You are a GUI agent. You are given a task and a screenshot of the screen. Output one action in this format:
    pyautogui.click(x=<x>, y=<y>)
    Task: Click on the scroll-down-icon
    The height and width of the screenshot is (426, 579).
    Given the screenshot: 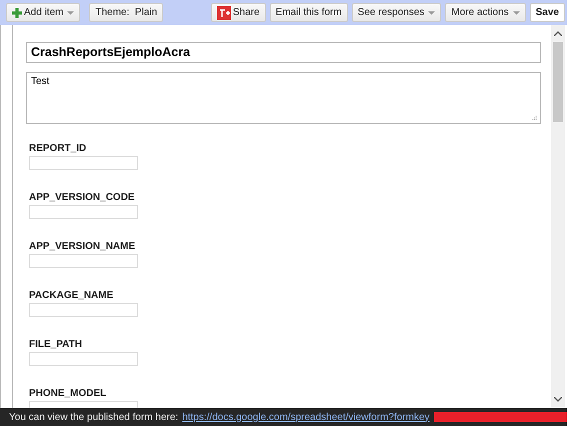 What is the action you would take?
    pyautogui.click(x=558, y=399)
    